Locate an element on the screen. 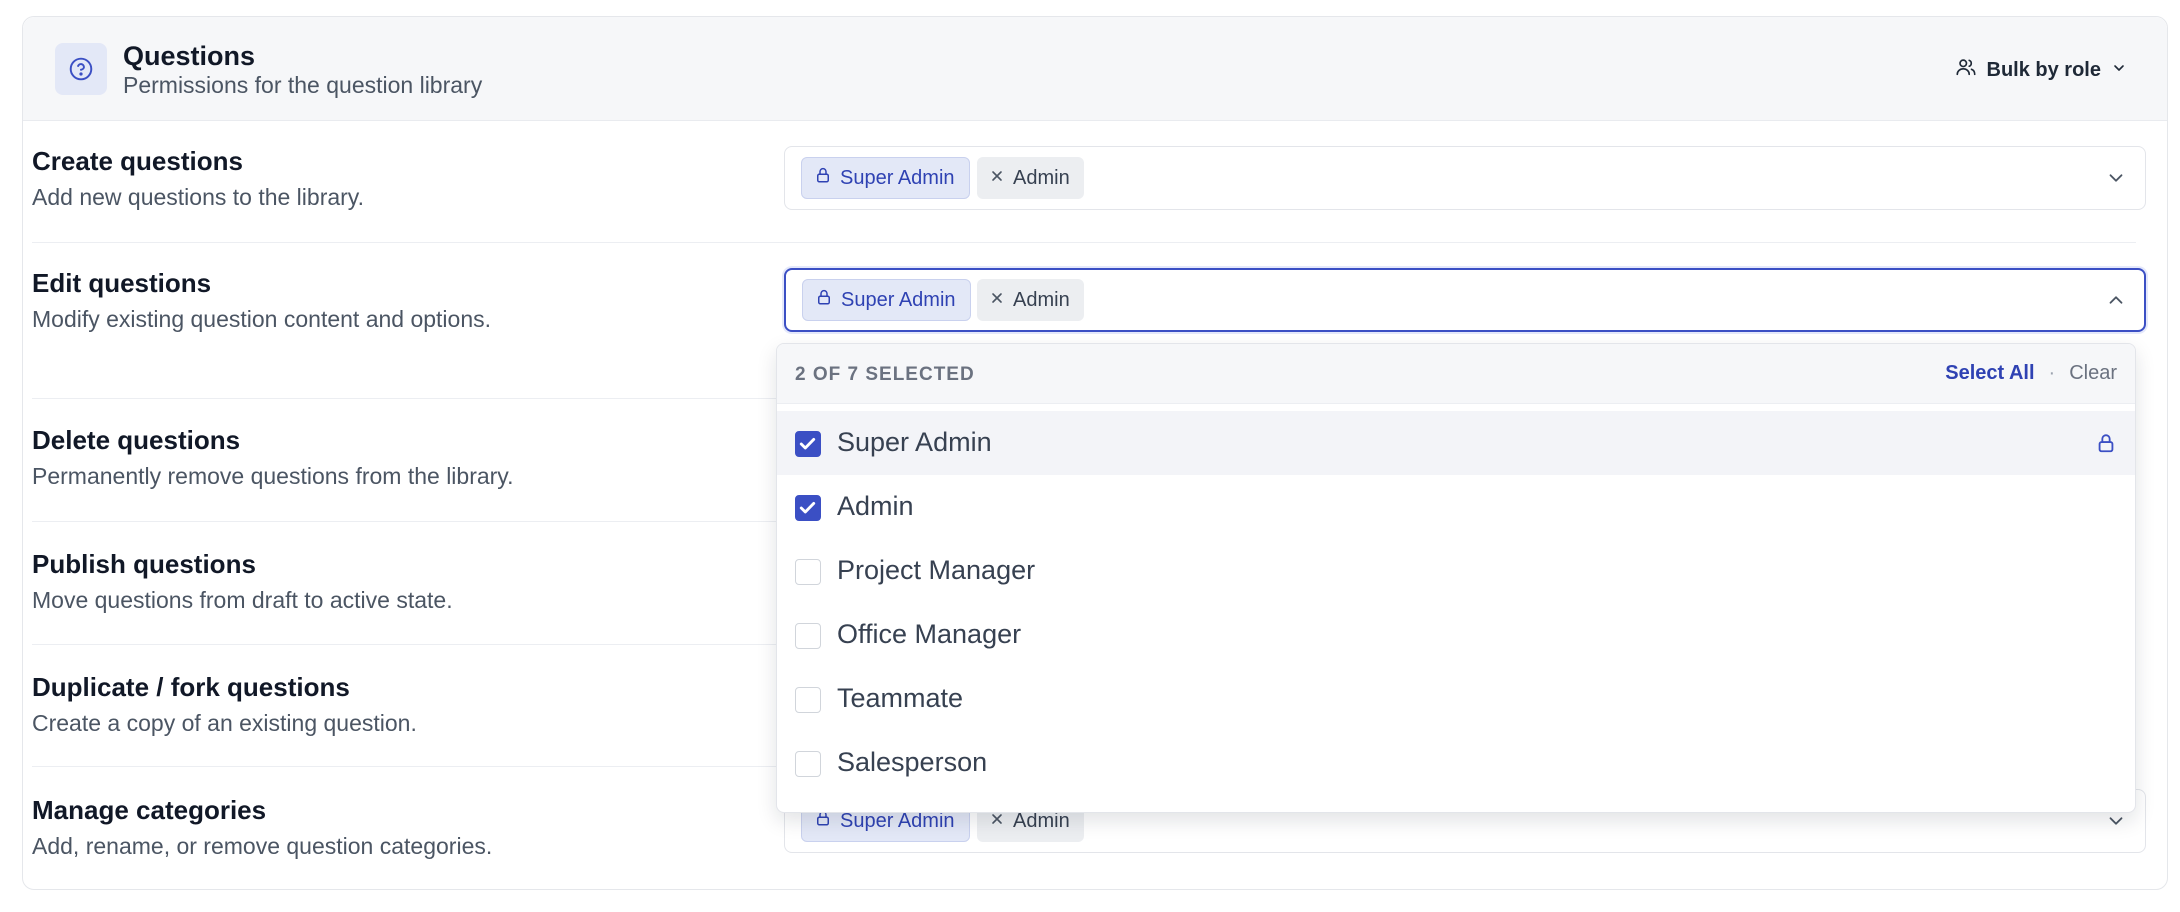 The image size is (2180, 912). clear-button: Clear is located at coordinates (2093, 373).